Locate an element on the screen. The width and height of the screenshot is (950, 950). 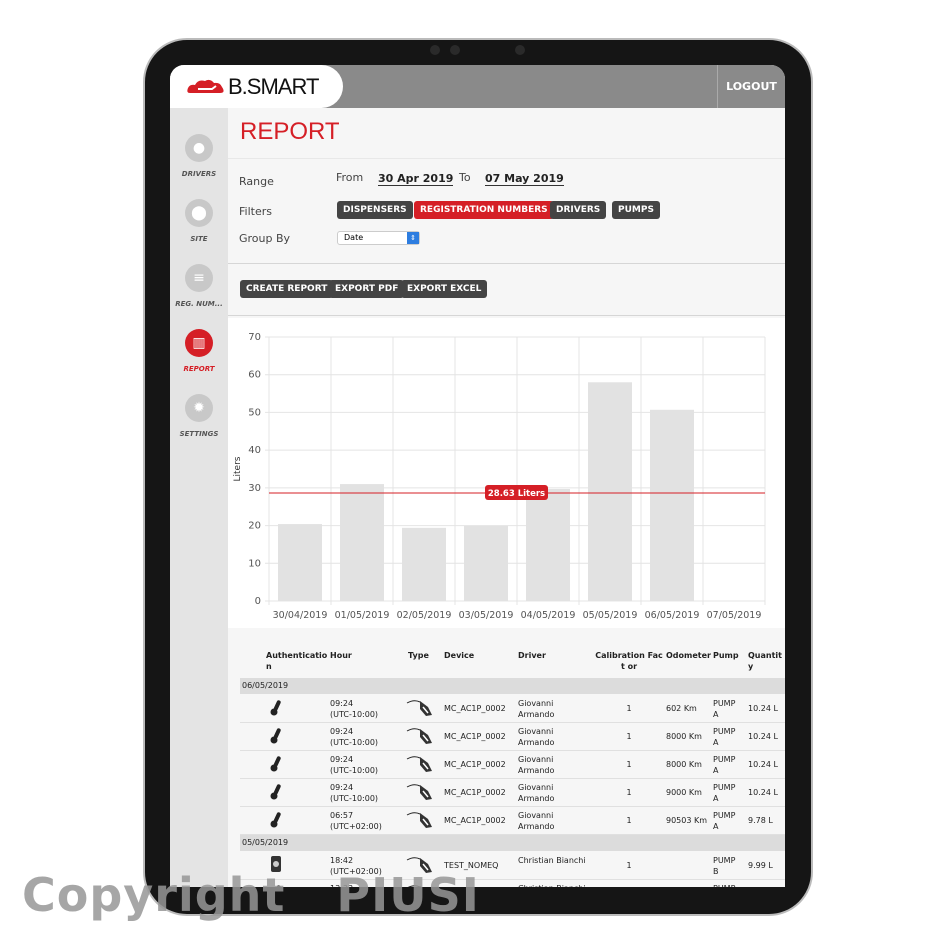
sidebar-item-settings: ✹ SETTINGS is located at coordinates (199, 416).